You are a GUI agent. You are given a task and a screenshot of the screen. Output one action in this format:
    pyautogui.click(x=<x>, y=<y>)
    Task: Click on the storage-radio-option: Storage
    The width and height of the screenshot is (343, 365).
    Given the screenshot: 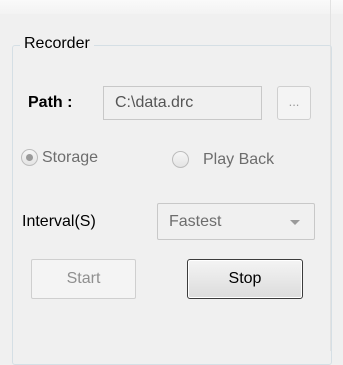 What is the action you would take?
    pyautogui.click(x=76, y=158)
    